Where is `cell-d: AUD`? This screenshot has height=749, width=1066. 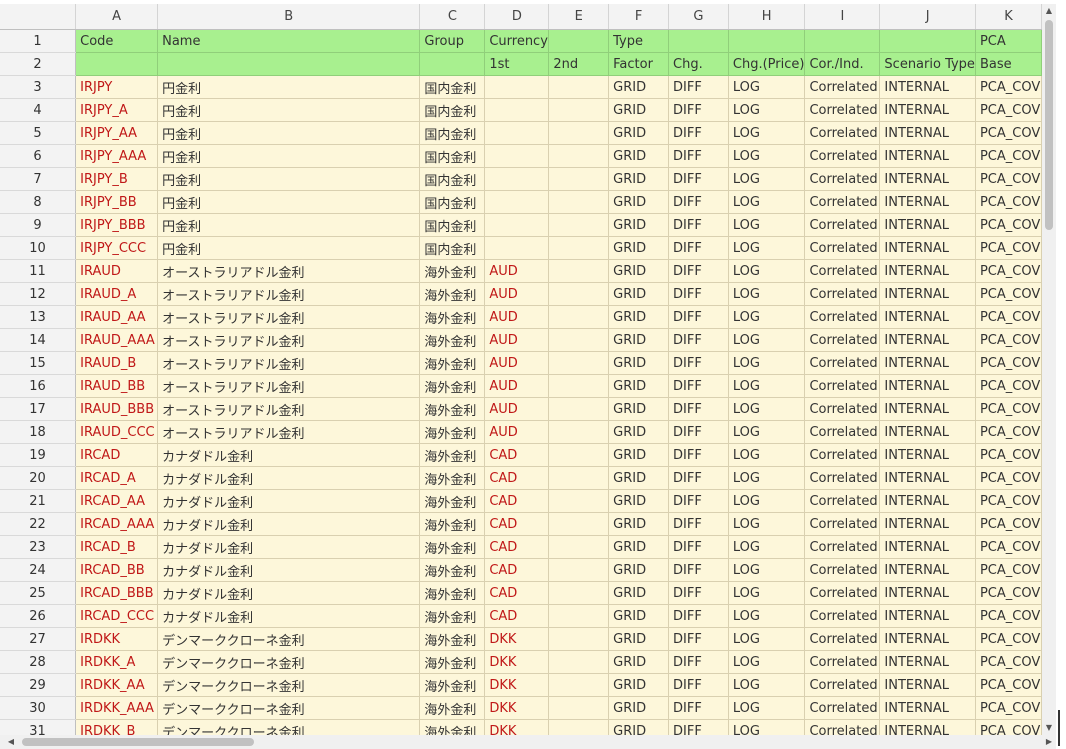
cell-d: AUD is located at coordinates (517, 340).